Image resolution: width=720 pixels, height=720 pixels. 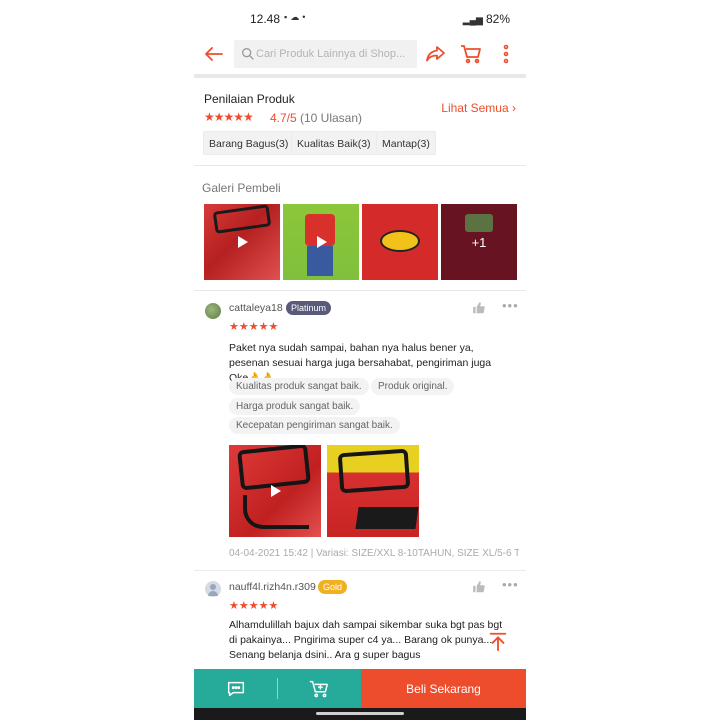 What do you see at coordinates (229, 117) in the screenshot?
I see `rating-stars: ★★★★★` at bounding box center [229, 117].